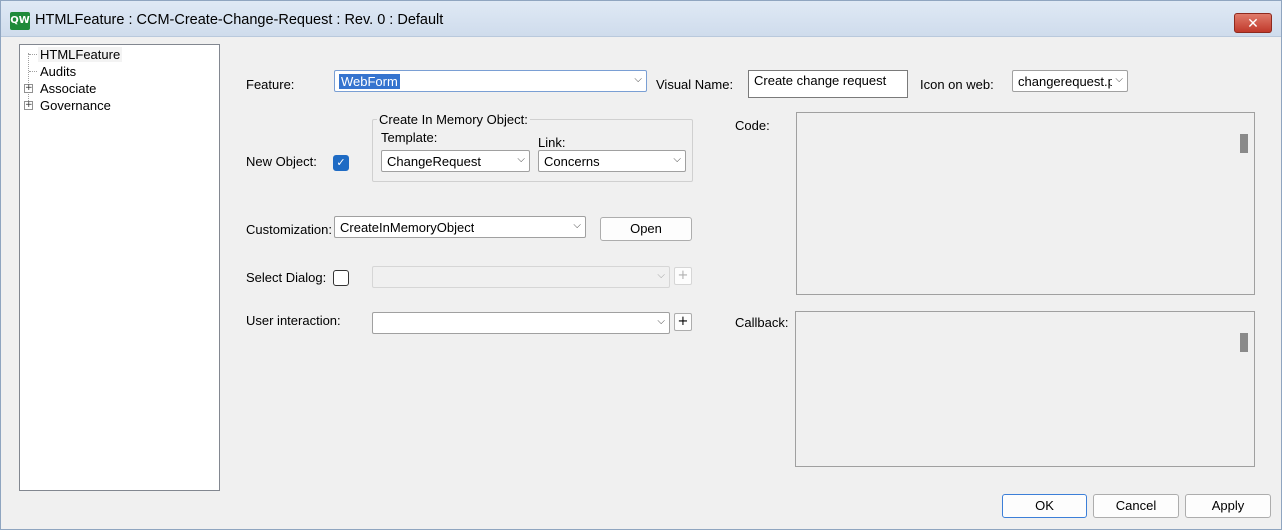  Describe the element at coordinates (683, 276) in the screenshot. I see `add-select-dialog-button: +` at that location.